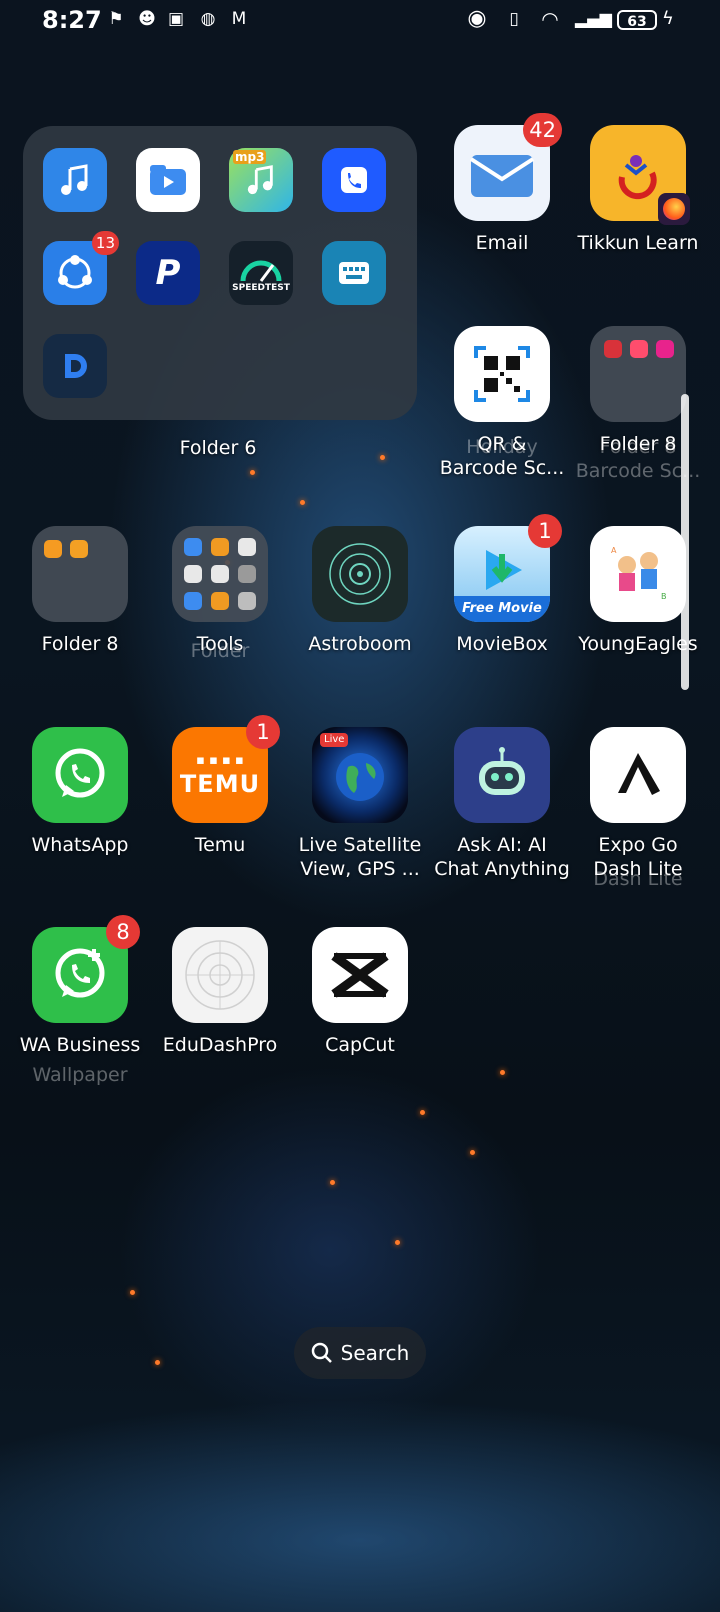 The image size is (720, 1612). I want to click on app-label: Ask AI: AI Chat Anything, so click(502, 857).